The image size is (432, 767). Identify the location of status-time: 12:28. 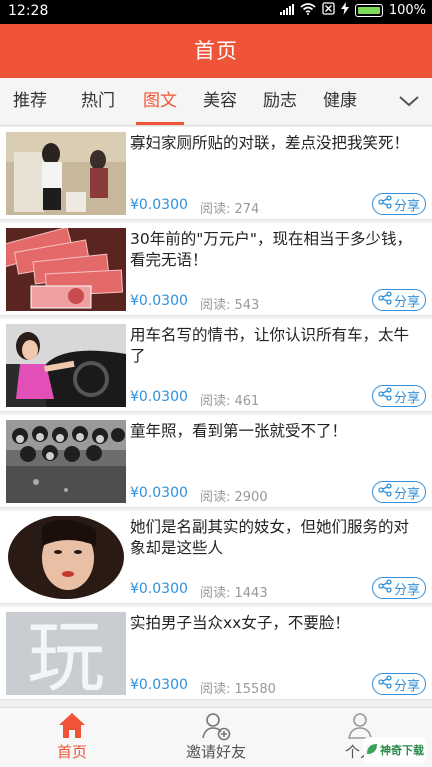
(28, 11).